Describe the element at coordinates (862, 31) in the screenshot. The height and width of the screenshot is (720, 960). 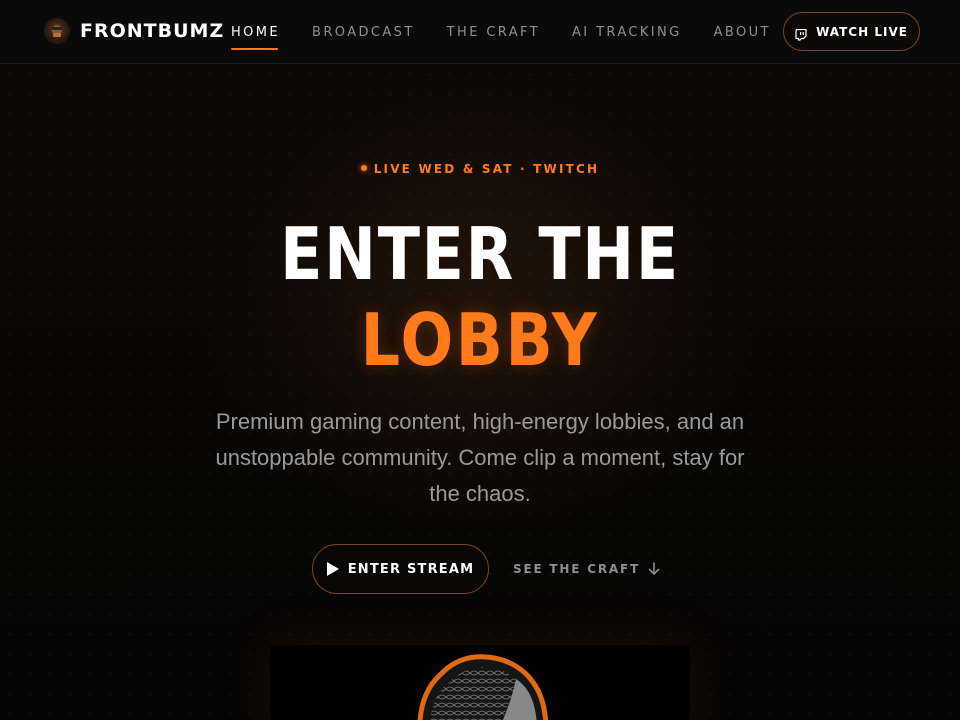
I see `watch-live-label: WATCH LIVE` at that location.